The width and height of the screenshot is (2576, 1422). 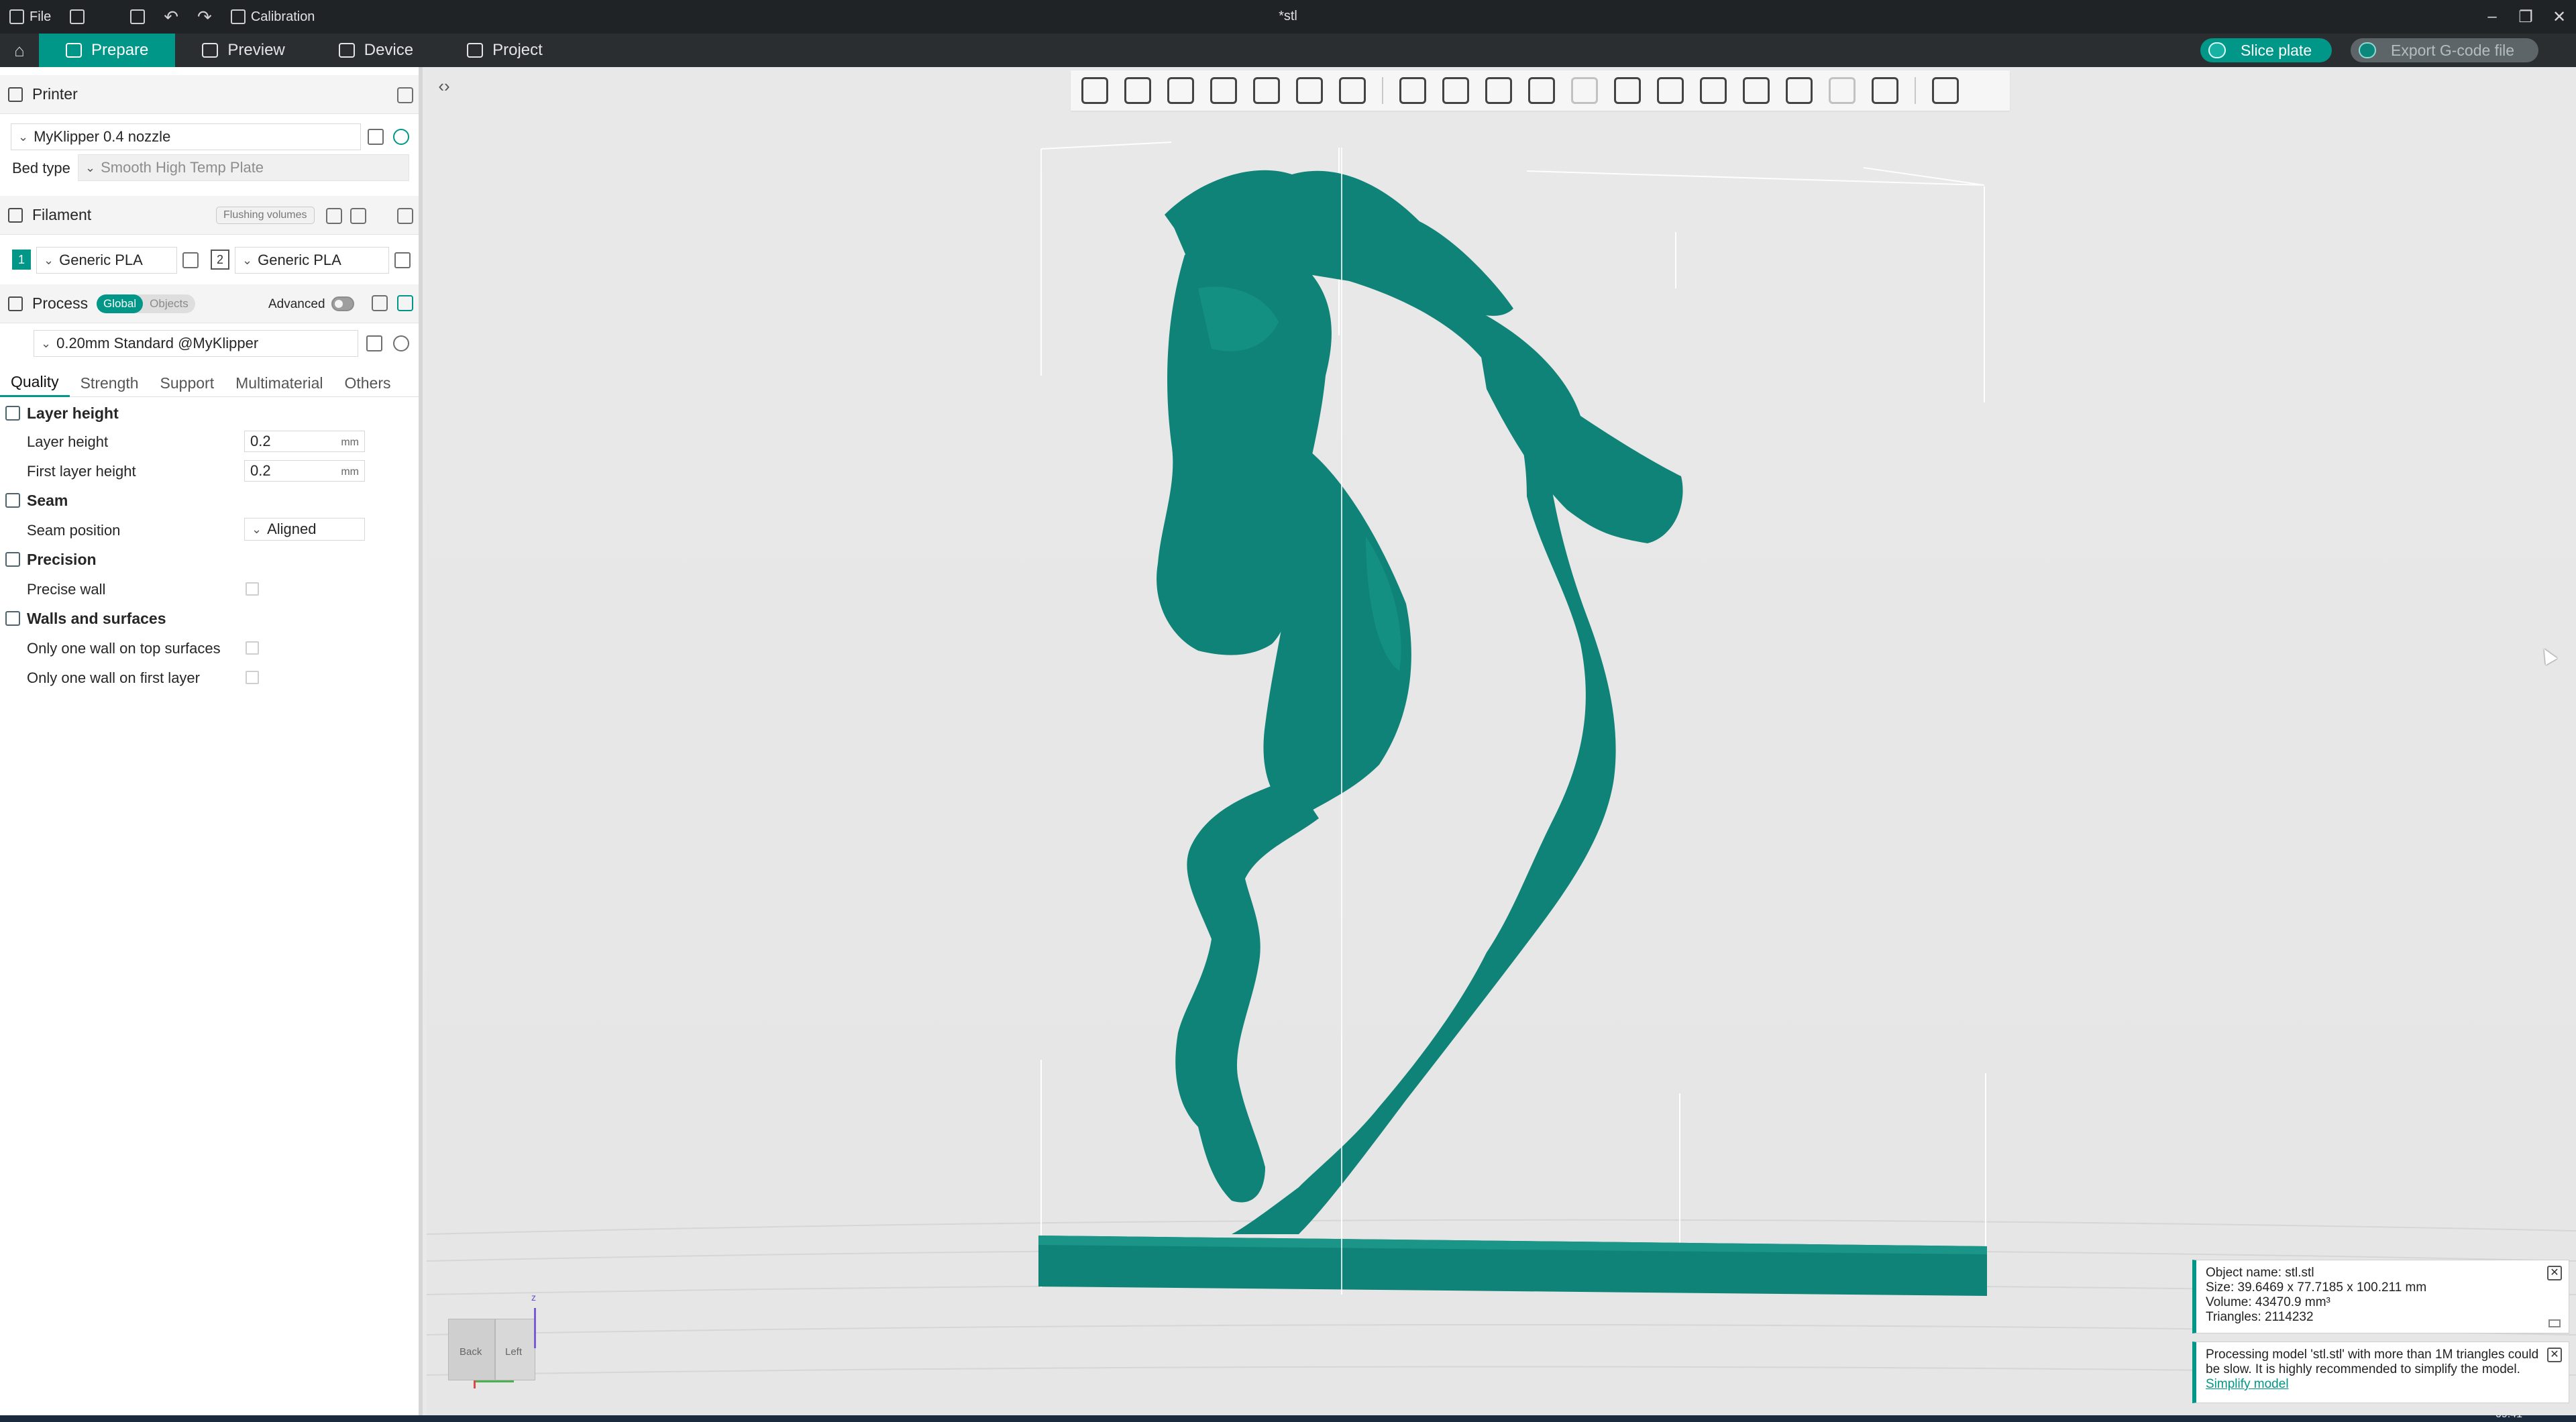 I want to click on filament-slot-1-select: ⌄ Generic PLA, so click(x=106, y=261).